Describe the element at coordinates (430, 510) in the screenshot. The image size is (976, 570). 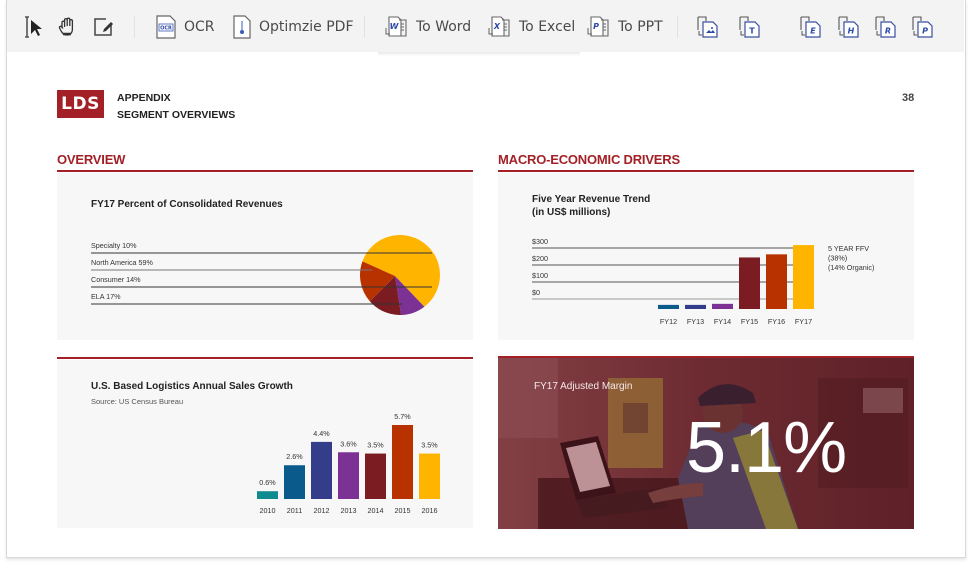
I see `x-tick-label: 2016` at that location.